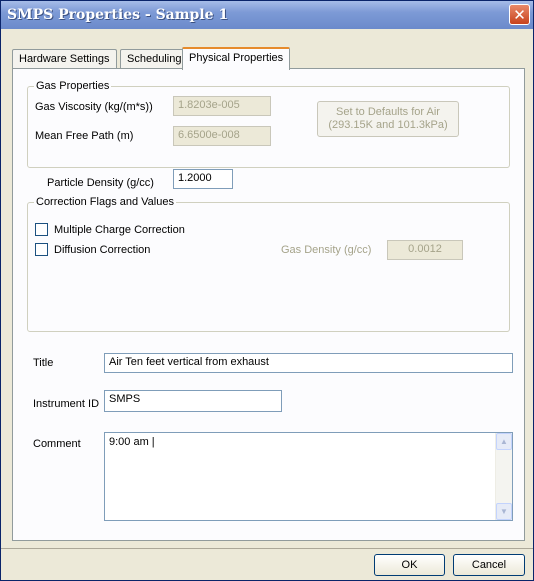 The height and width of the screenshot is (581, 534). Describe the element at coordinates (132, 442) in the screenshot. I see `comment-text: 9:00 am |` at that location.